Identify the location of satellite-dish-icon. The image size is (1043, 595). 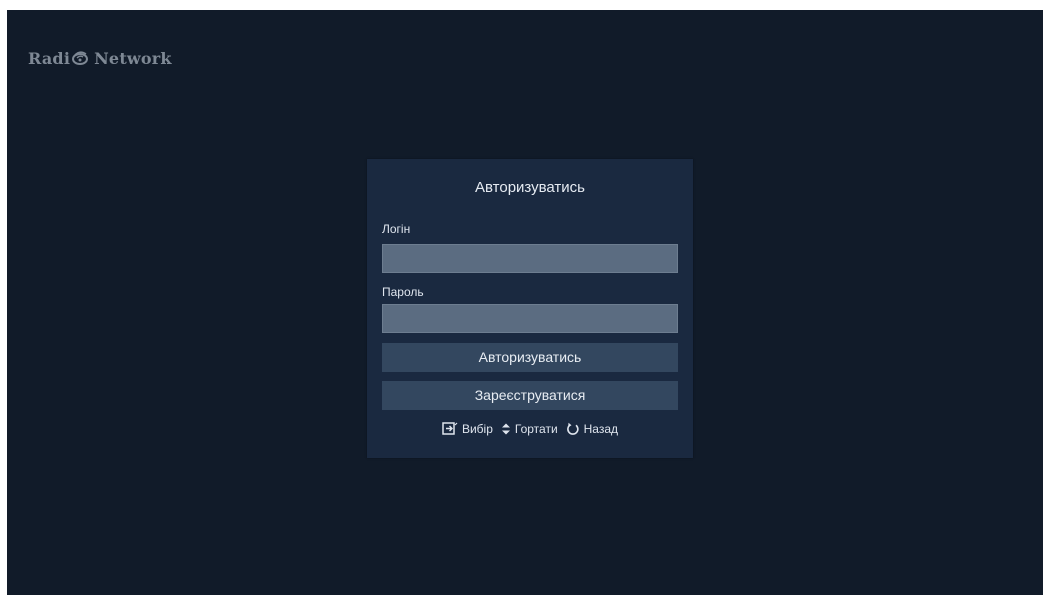
(80, 58).